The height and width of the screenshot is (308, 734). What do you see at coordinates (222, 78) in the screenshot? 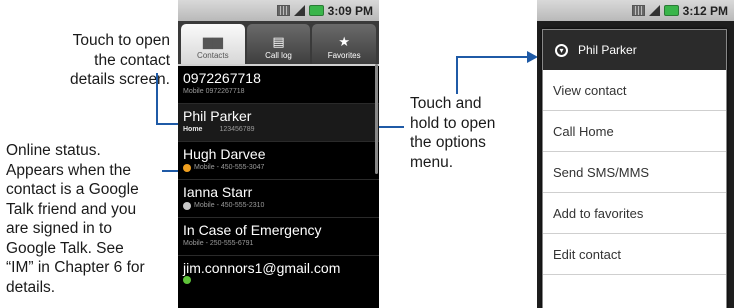
I see `contact-name: 0972267718` at bounding box center [222, 78].